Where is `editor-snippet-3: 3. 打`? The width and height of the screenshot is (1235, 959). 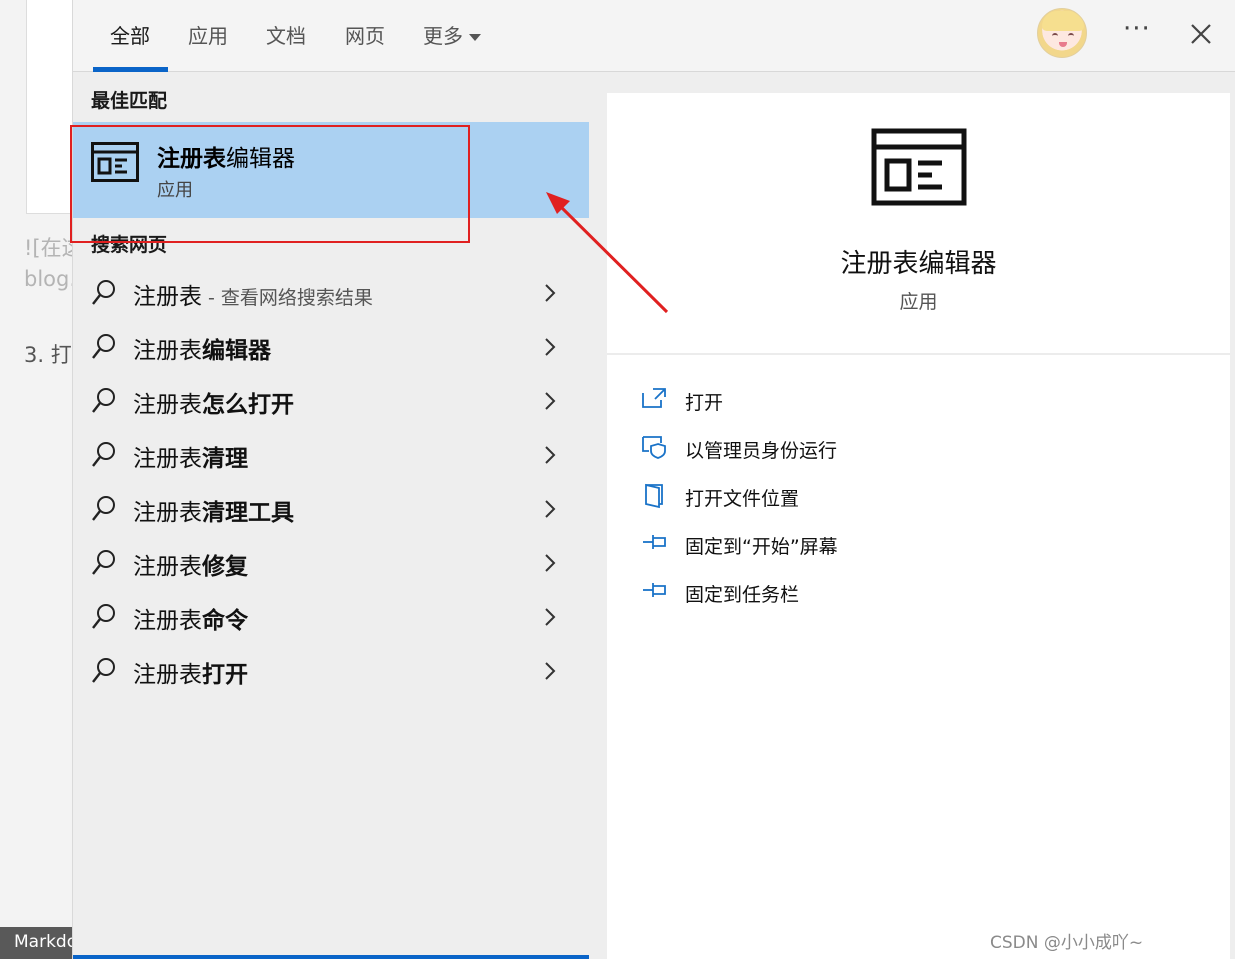 editor-snippet-3: 3. 打 is located at coordinates (48, 355).